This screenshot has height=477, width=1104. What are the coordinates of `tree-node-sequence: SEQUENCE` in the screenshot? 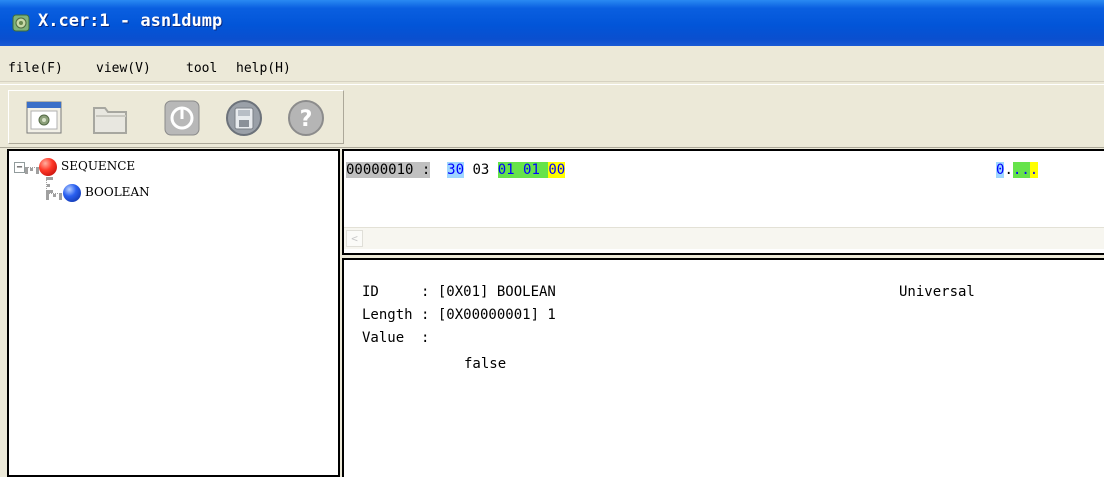 It's located at (98, 166).